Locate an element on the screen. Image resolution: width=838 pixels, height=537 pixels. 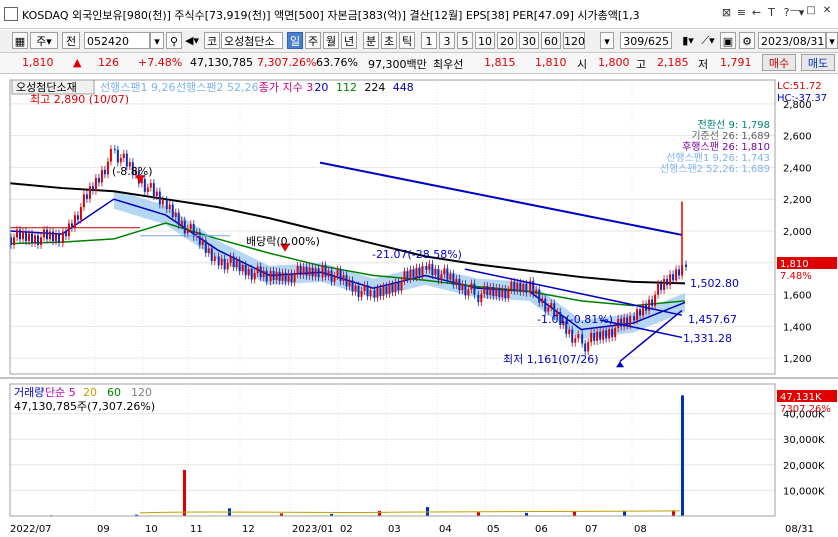
type-select: 주▾ is located at coordinates (44, 40).